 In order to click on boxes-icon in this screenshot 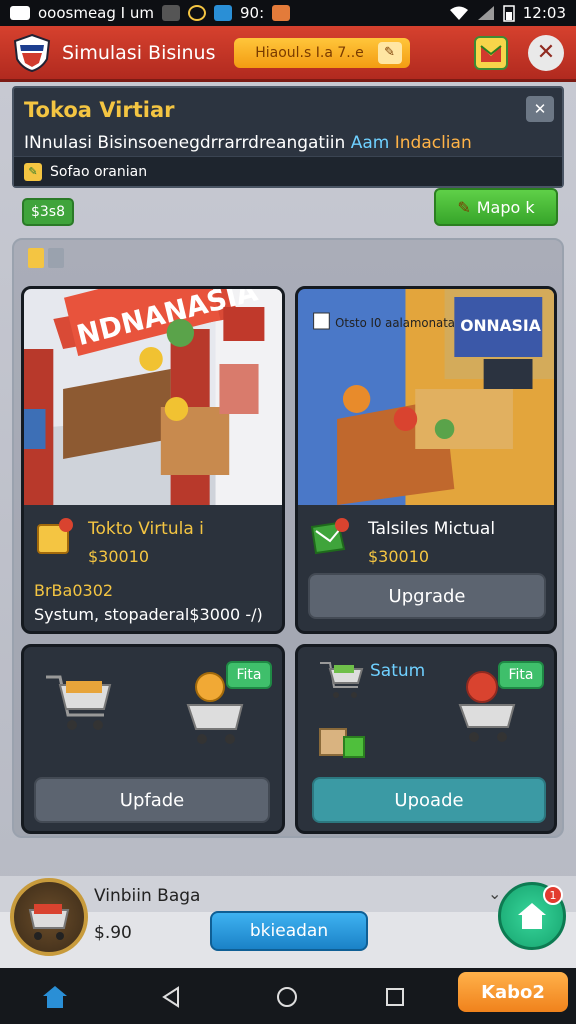, I will do `click(342, 743)`.